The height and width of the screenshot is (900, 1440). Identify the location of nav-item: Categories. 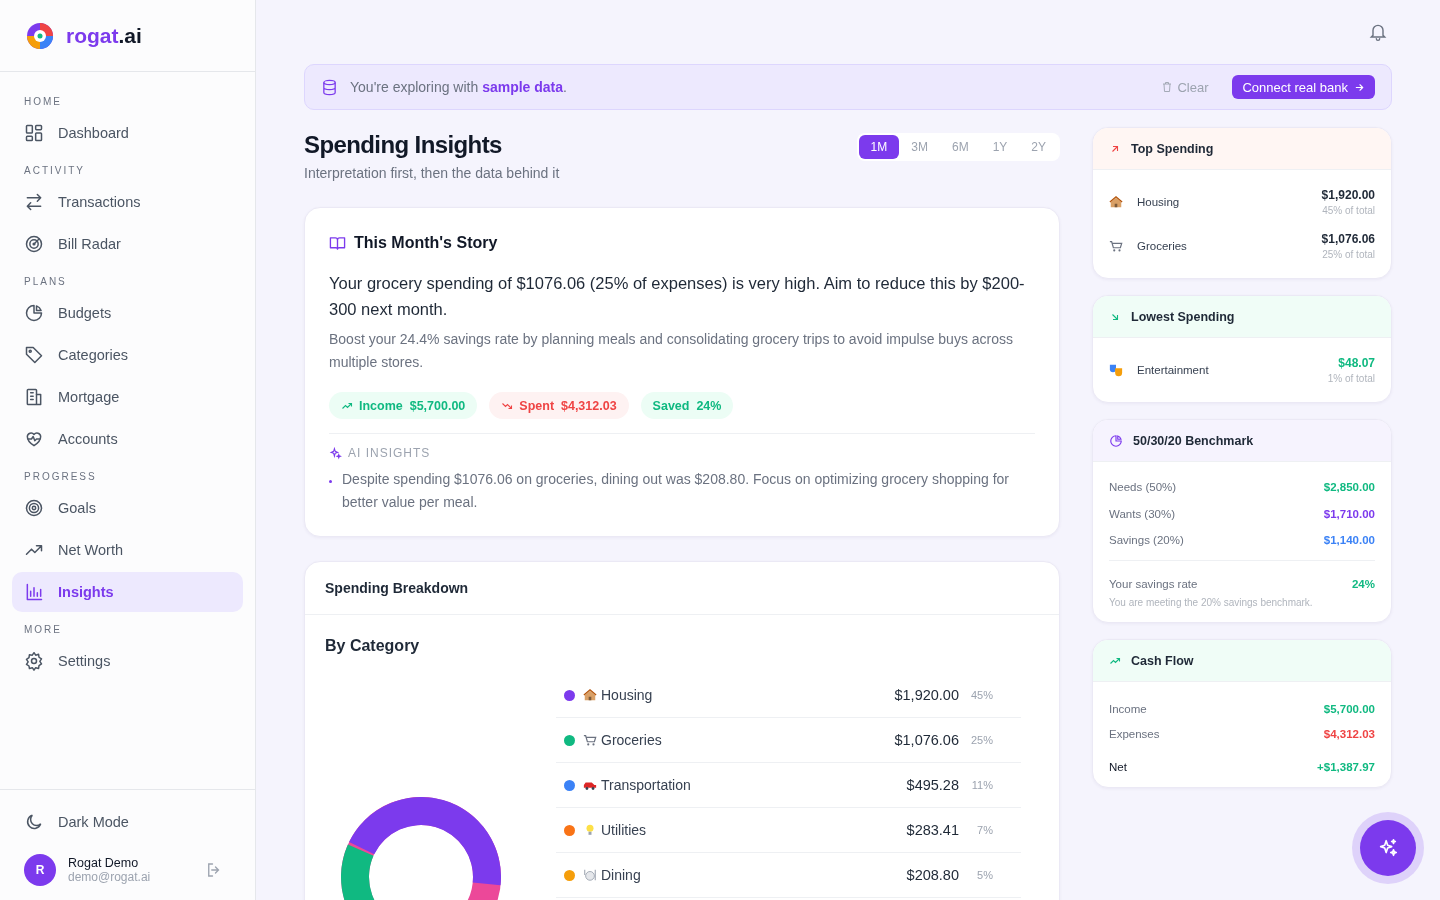
(127, 355).